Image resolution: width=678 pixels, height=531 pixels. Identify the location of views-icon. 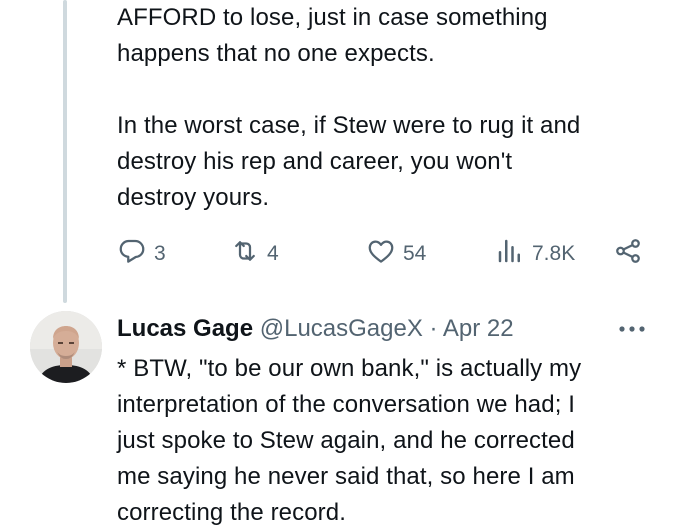
(510, 254).